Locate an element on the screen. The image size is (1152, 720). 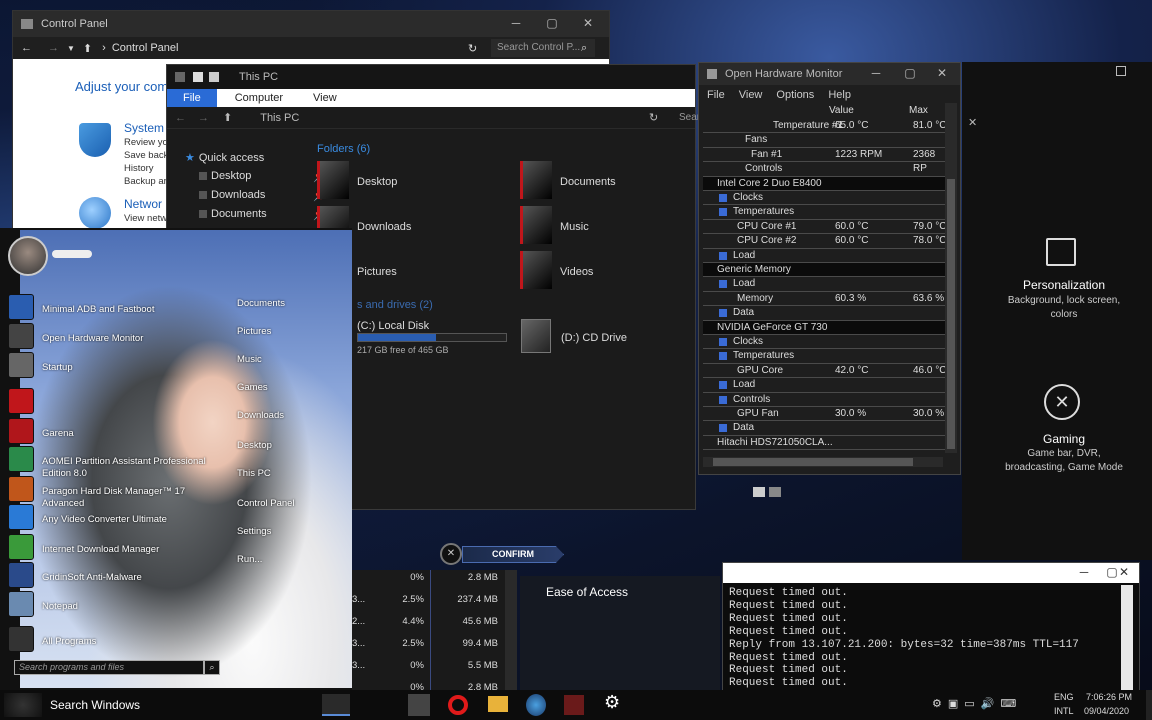
vertical-scrollbar is located at coordinates (951, 278).